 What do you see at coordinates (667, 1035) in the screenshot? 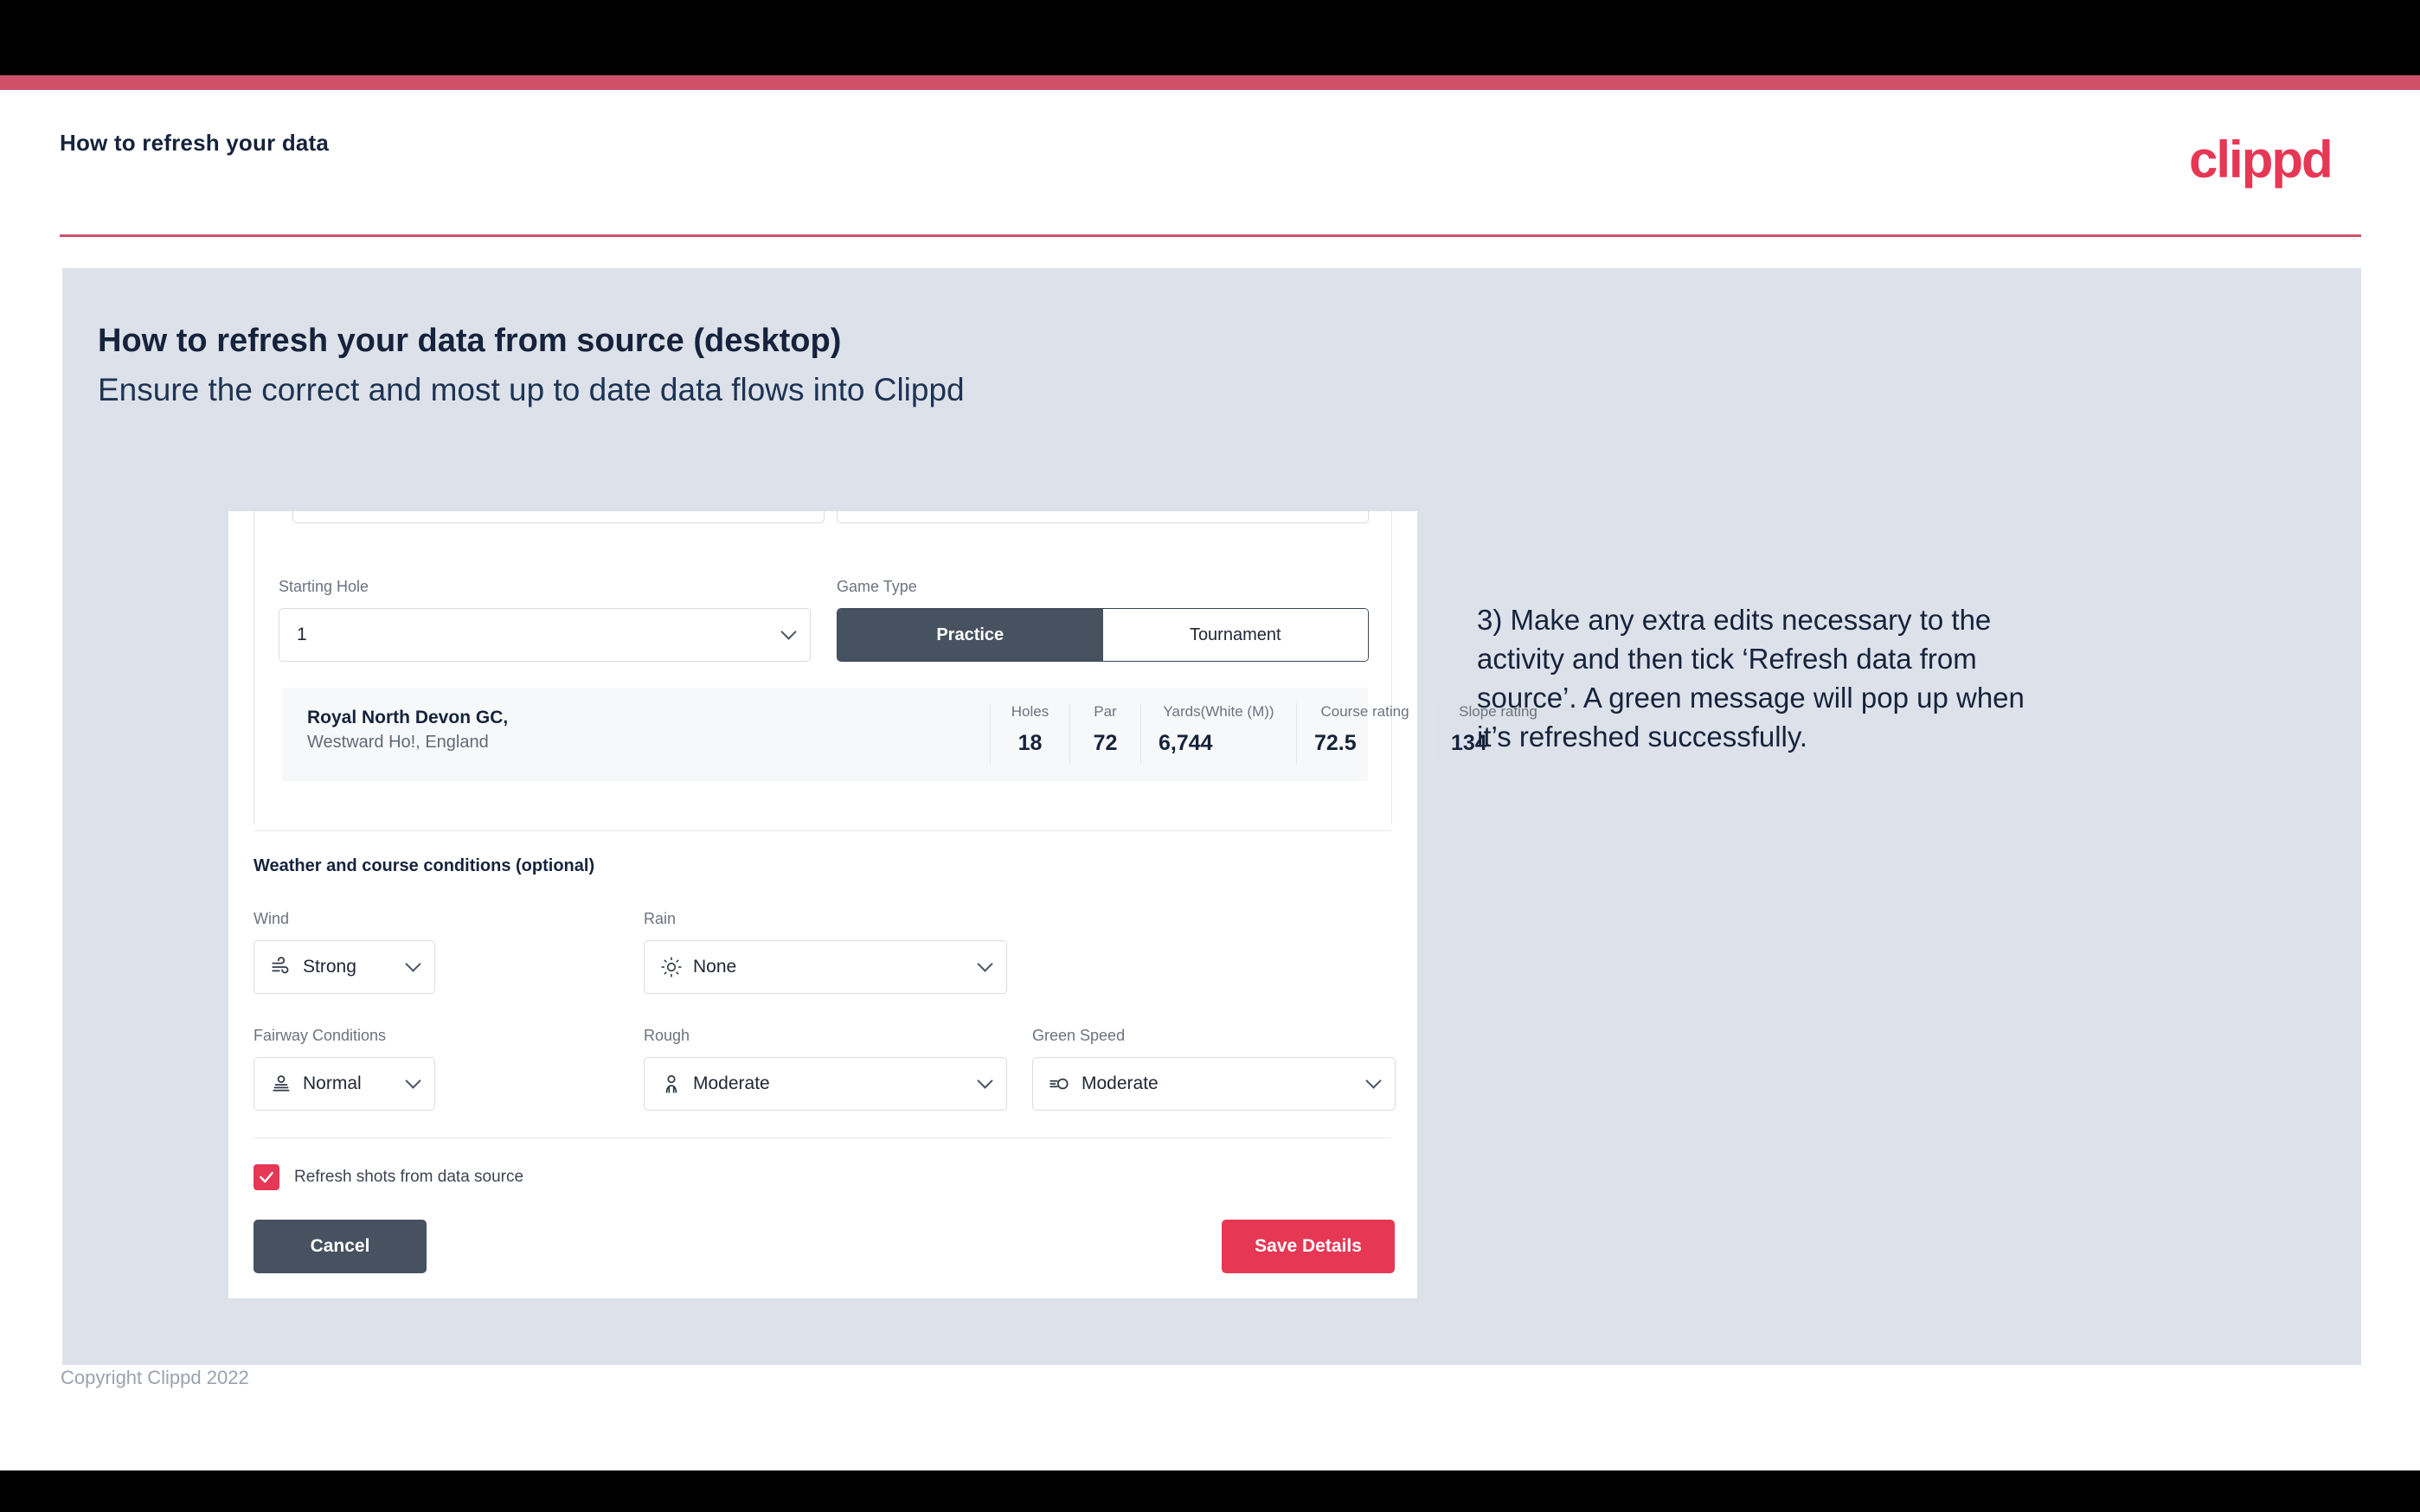
I see `rough-label: Rough` at bounding box center [667, 1035].